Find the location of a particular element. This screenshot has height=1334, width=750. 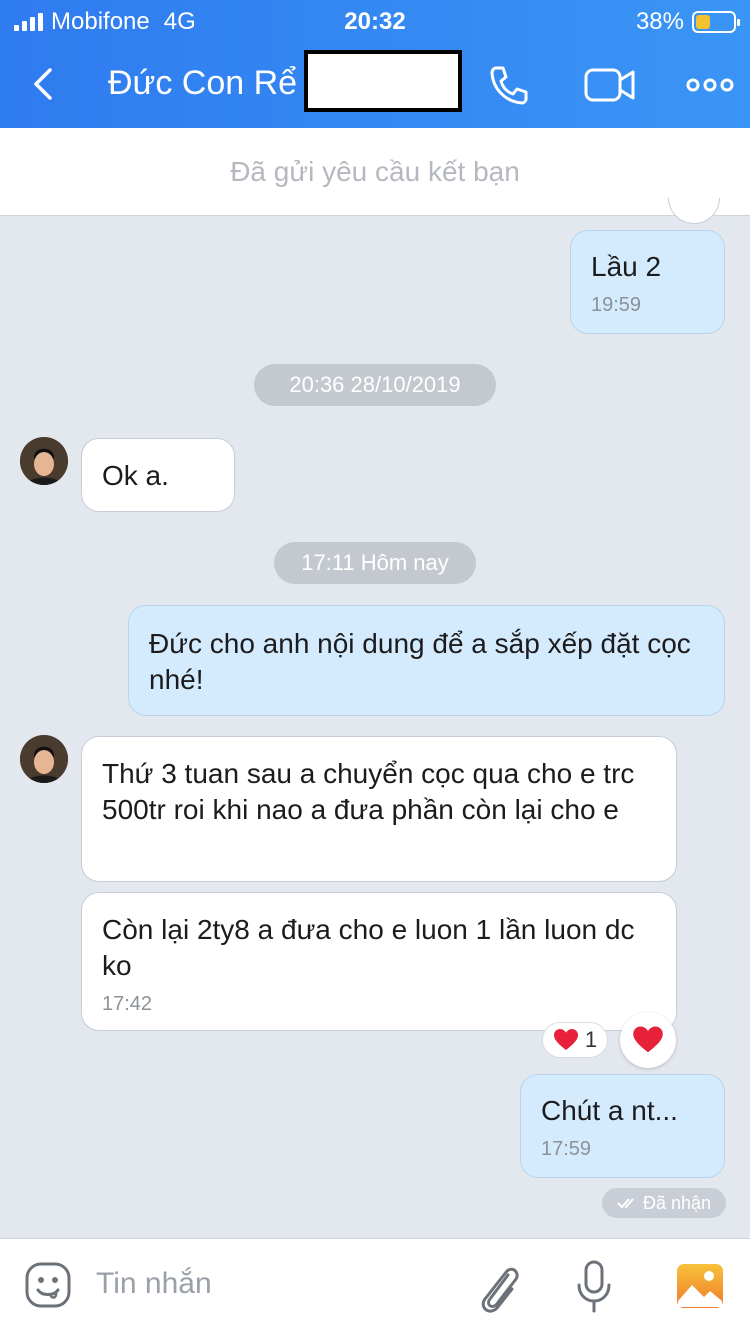

attachment-icon is located at coordinates (499, 1287).